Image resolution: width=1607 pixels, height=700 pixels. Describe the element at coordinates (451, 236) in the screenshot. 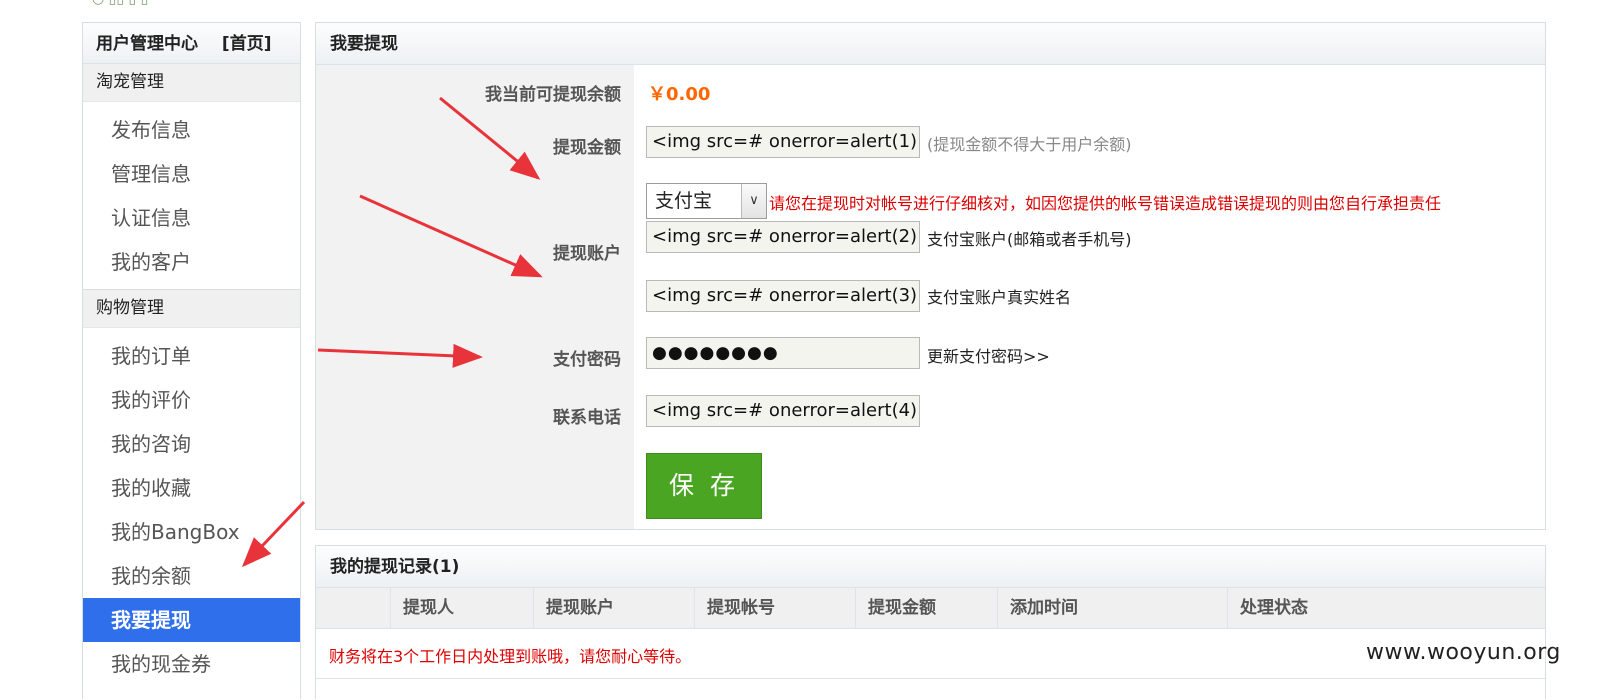

I see `arrow-to-account` at that location.